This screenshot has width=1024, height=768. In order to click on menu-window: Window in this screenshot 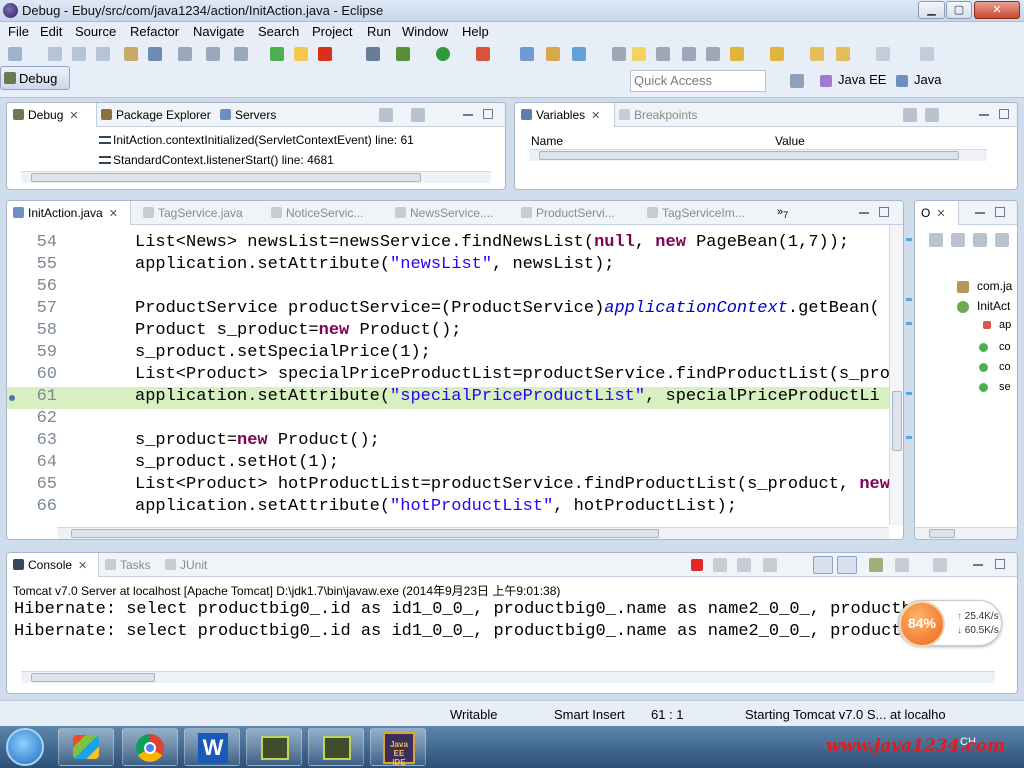, I will do `click(425, 31)`.